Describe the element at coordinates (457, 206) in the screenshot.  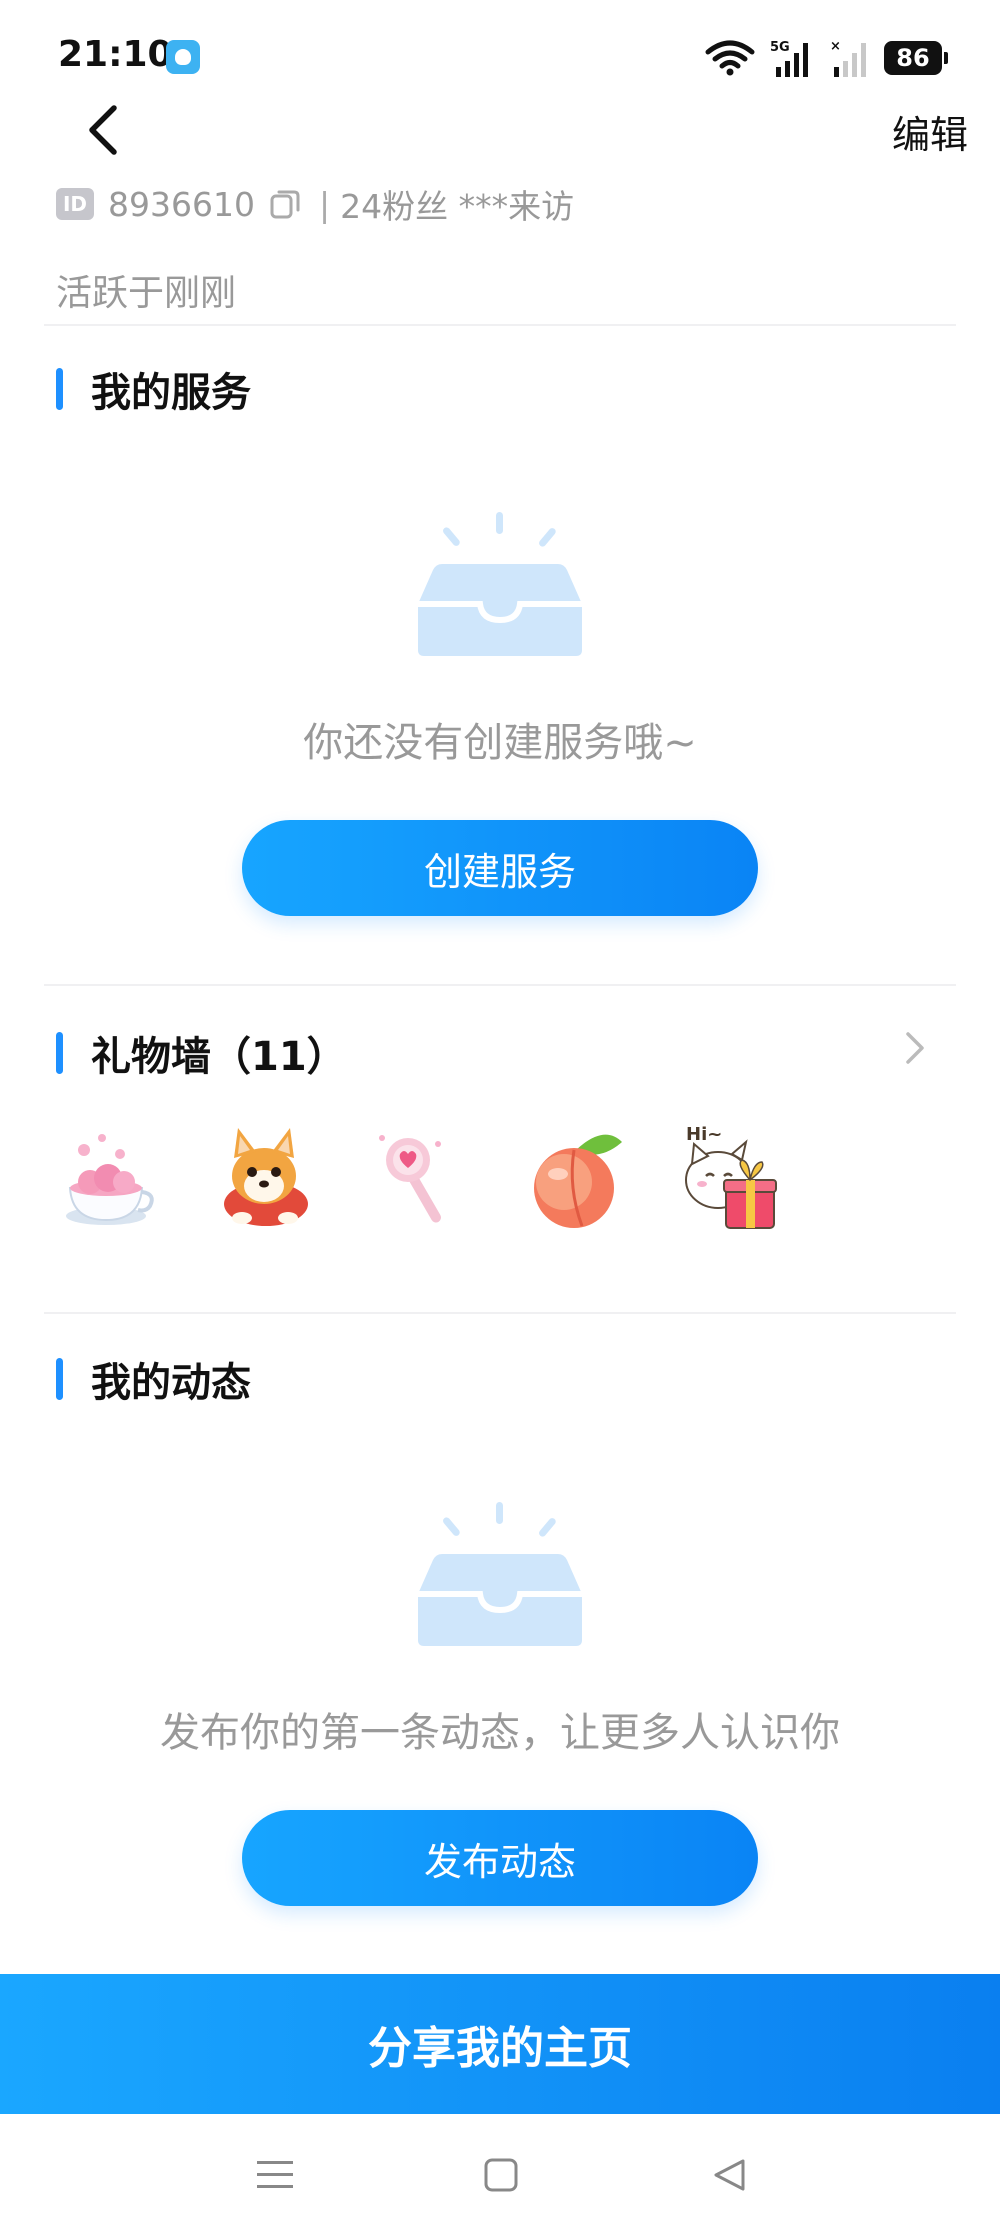
I see `fans-visits: 24粉丝 ***来访` at that location.